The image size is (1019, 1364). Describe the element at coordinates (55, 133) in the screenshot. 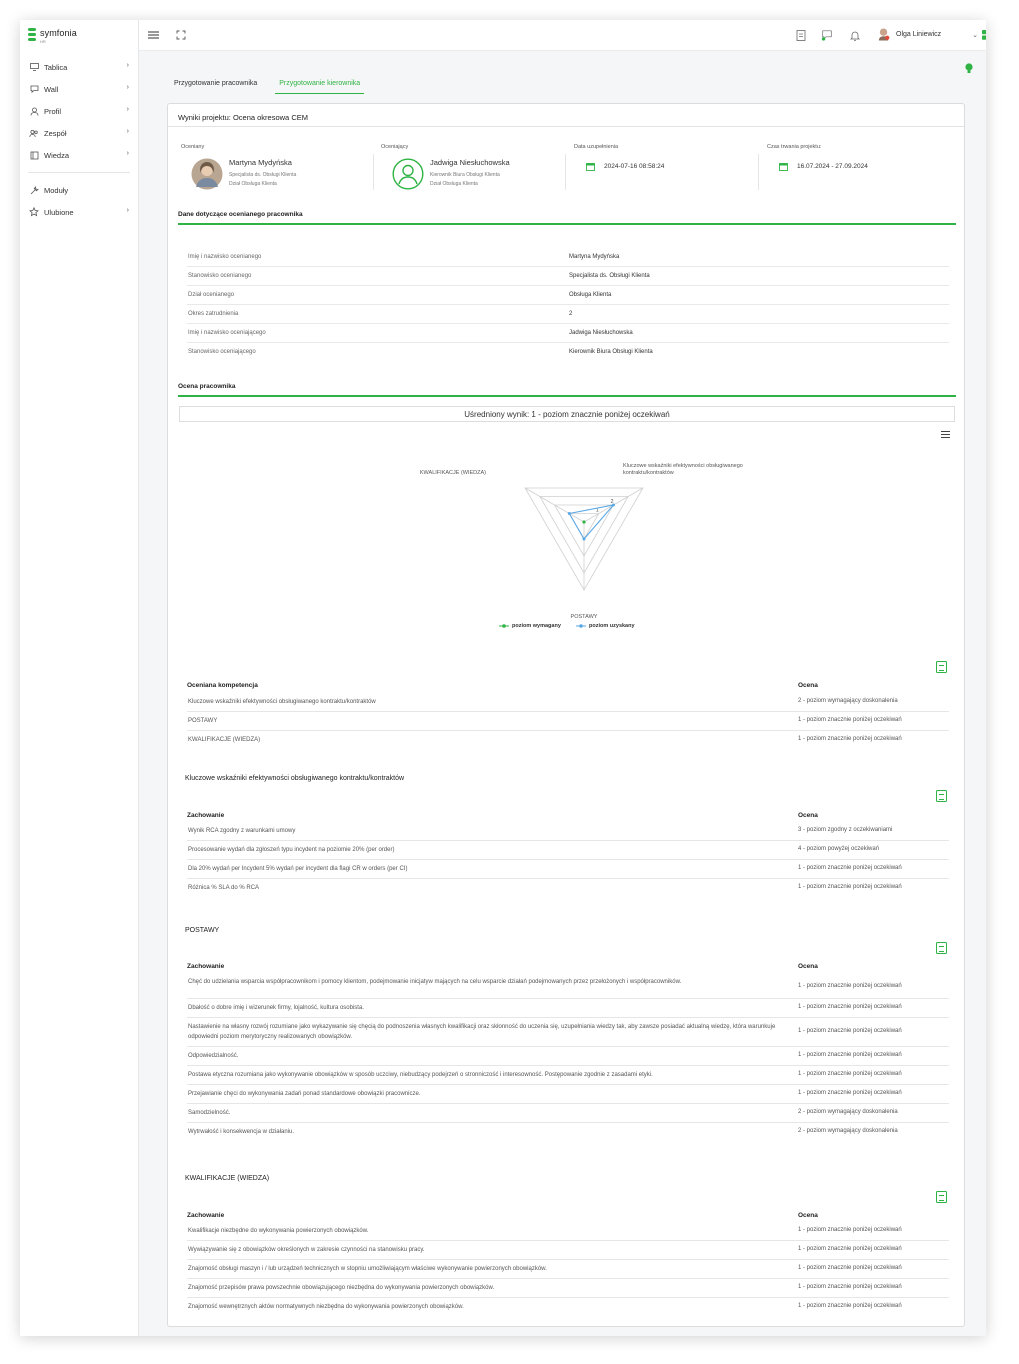

I see `sidebar-item-label: Zespół` at that location.